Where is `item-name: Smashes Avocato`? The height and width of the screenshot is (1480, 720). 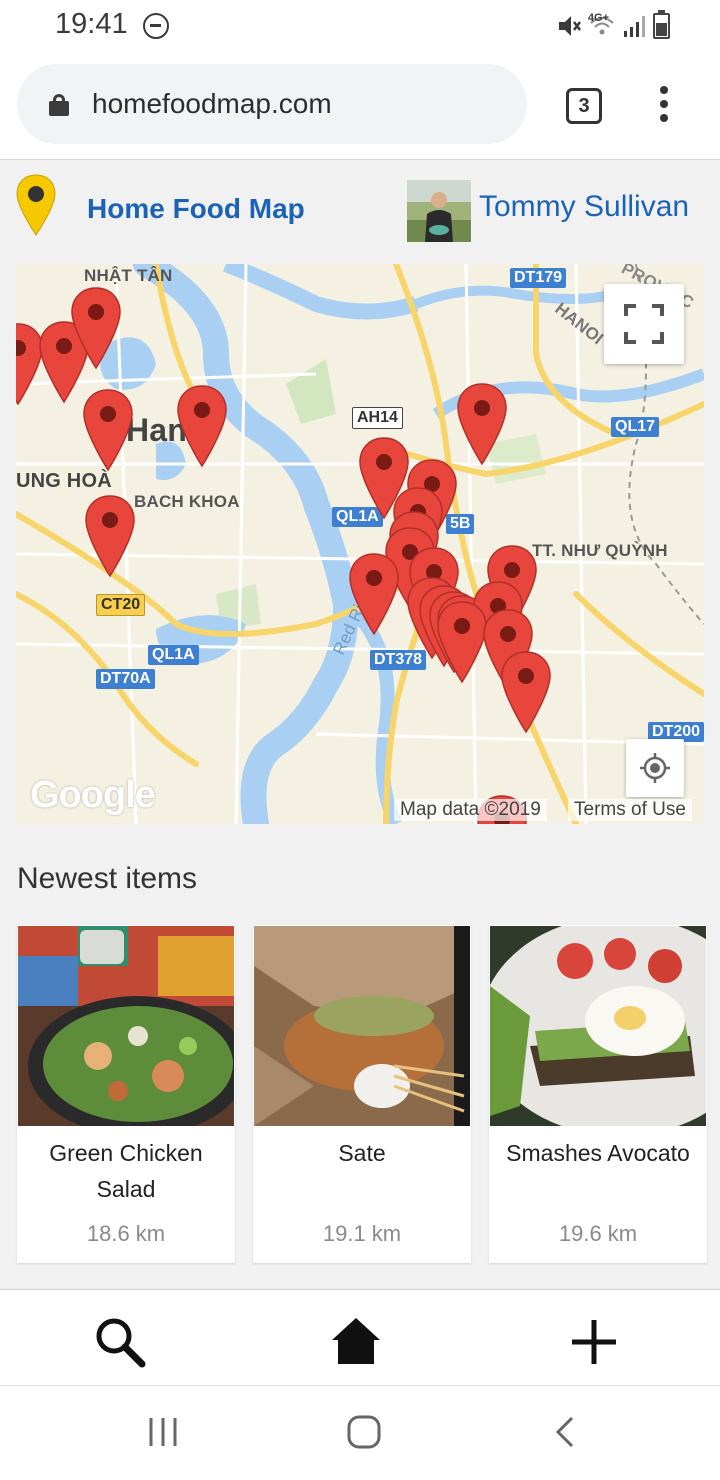
item-name: Smashes Avocato is located at coordinates (598, 1153).